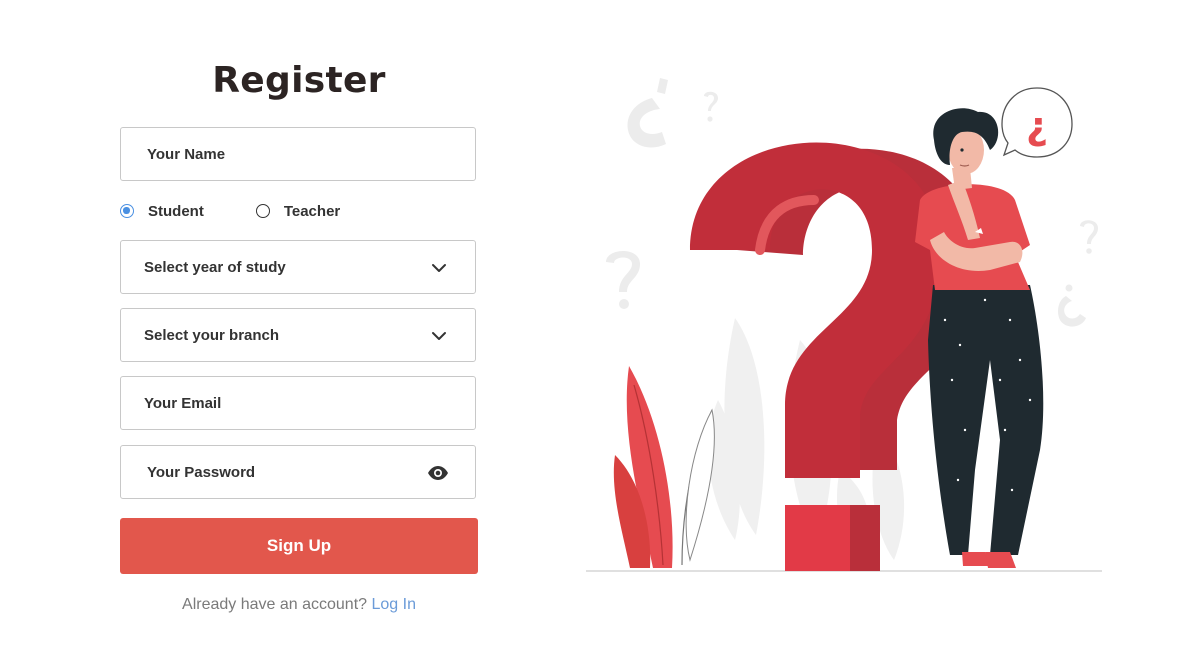  I want to click on branch-select: Select your branch, so click(298, 335).